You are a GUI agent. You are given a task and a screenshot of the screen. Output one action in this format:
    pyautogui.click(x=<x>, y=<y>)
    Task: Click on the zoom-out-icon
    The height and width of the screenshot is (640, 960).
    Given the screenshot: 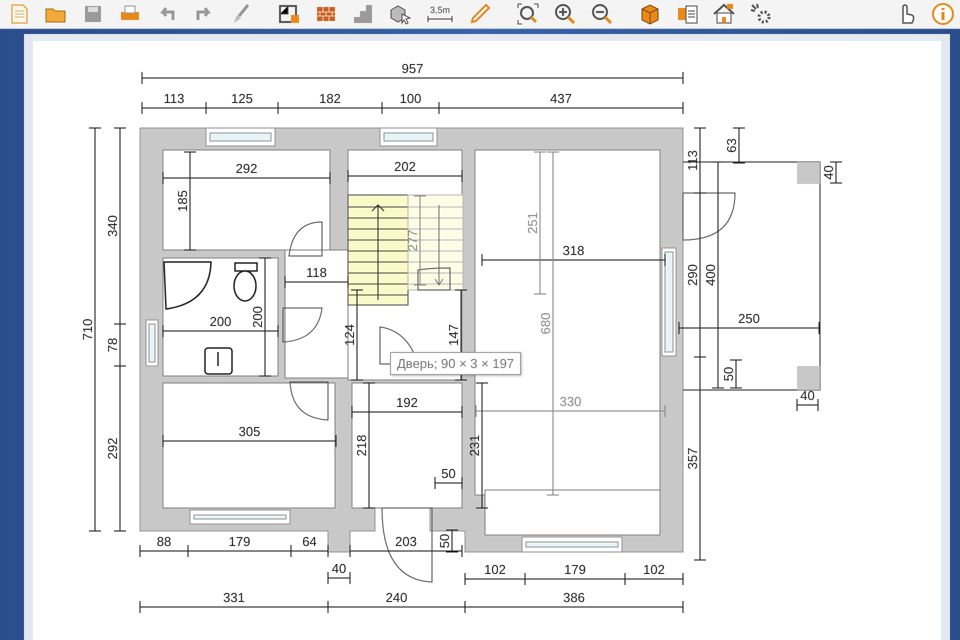 What is the action you would take?
    pyautogui.click(x=602, y=14)
    